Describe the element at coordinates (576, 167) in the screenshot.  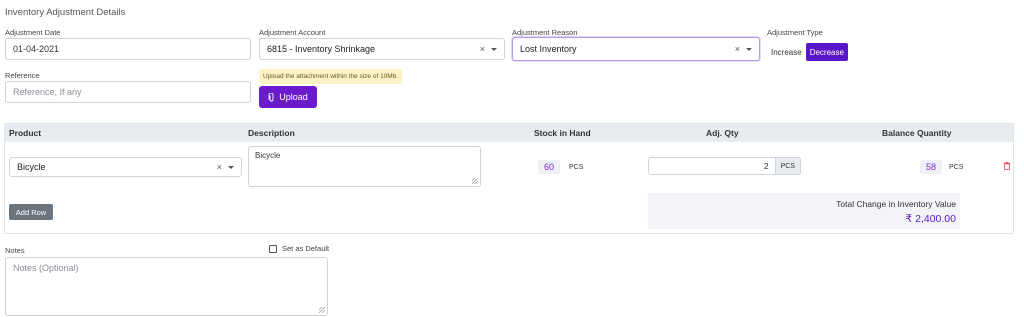
I see `stock-unit: PCS` at that location.